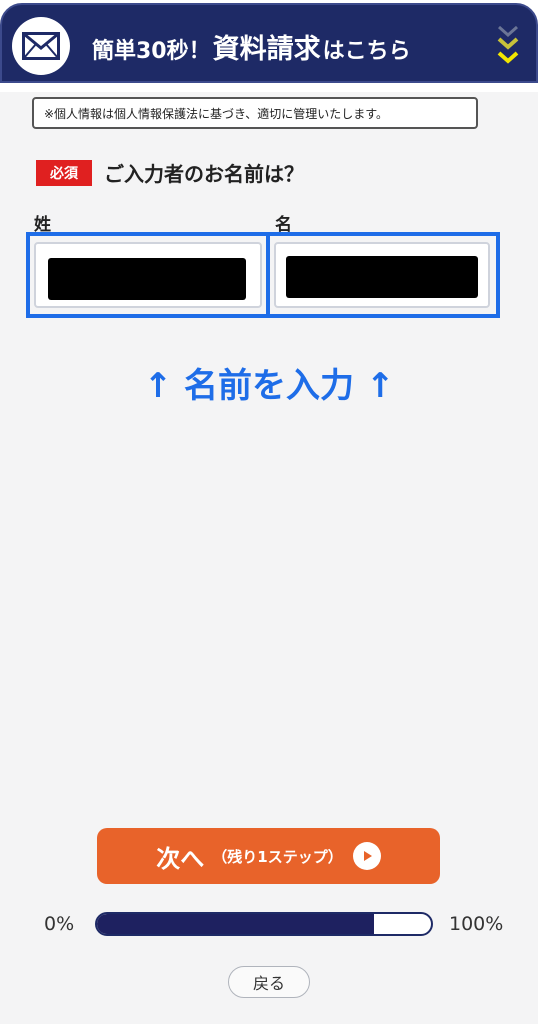 Image resolution: width=538 pixels, height=1024 pixels. What do you see at coordinates (255, 113) in the screenshot?
I see `privacy-notice: ※個人情報は個人情報保護法に基づき、適切に管理いたします。` at bounding box center [255, 113].